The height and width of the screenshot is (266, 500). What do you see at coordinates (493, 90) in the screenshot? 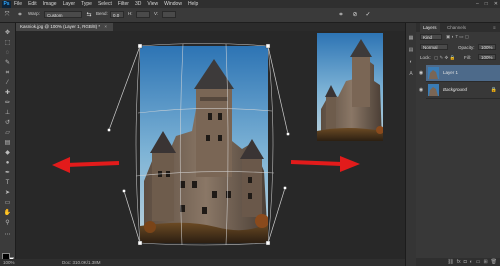
I see `lock-icon: 🔒` at bounding box center [493, 90].